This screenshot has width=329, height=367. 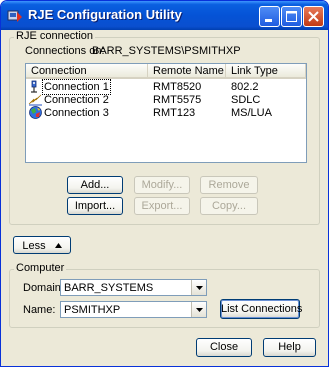 What do you see at coordinates (174, 113) in the screenshot?
I see `remote-name: RMT123` at bounding box center [174, 113].